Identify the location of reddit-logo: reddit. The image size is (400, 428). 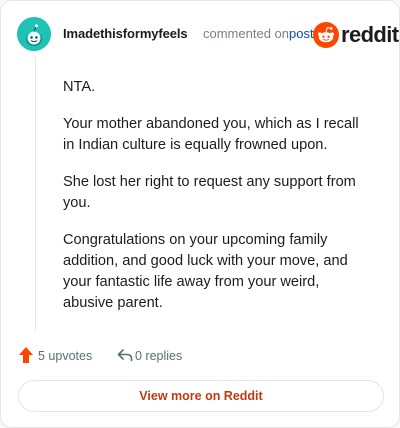
(356, 35).